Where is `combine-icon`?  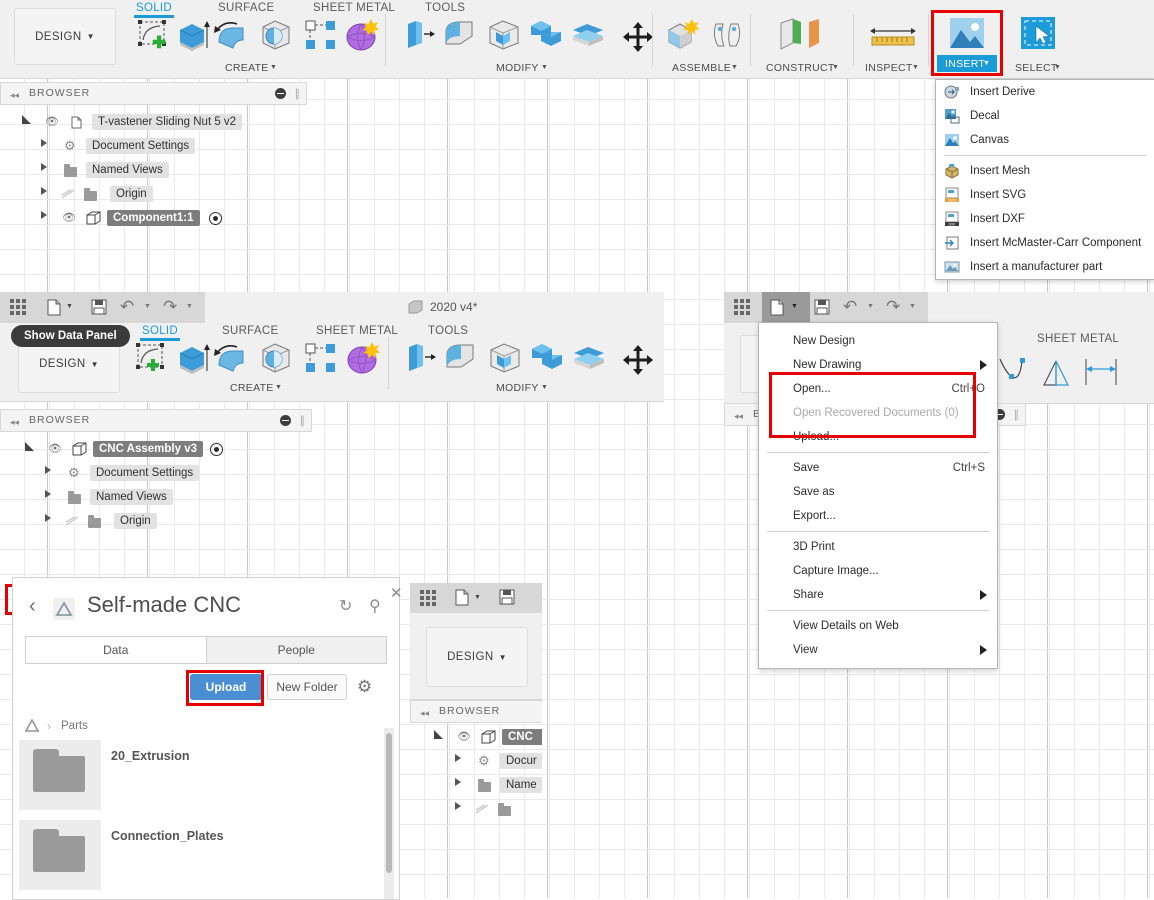 combine-icon is located at coordinates (546, 35).